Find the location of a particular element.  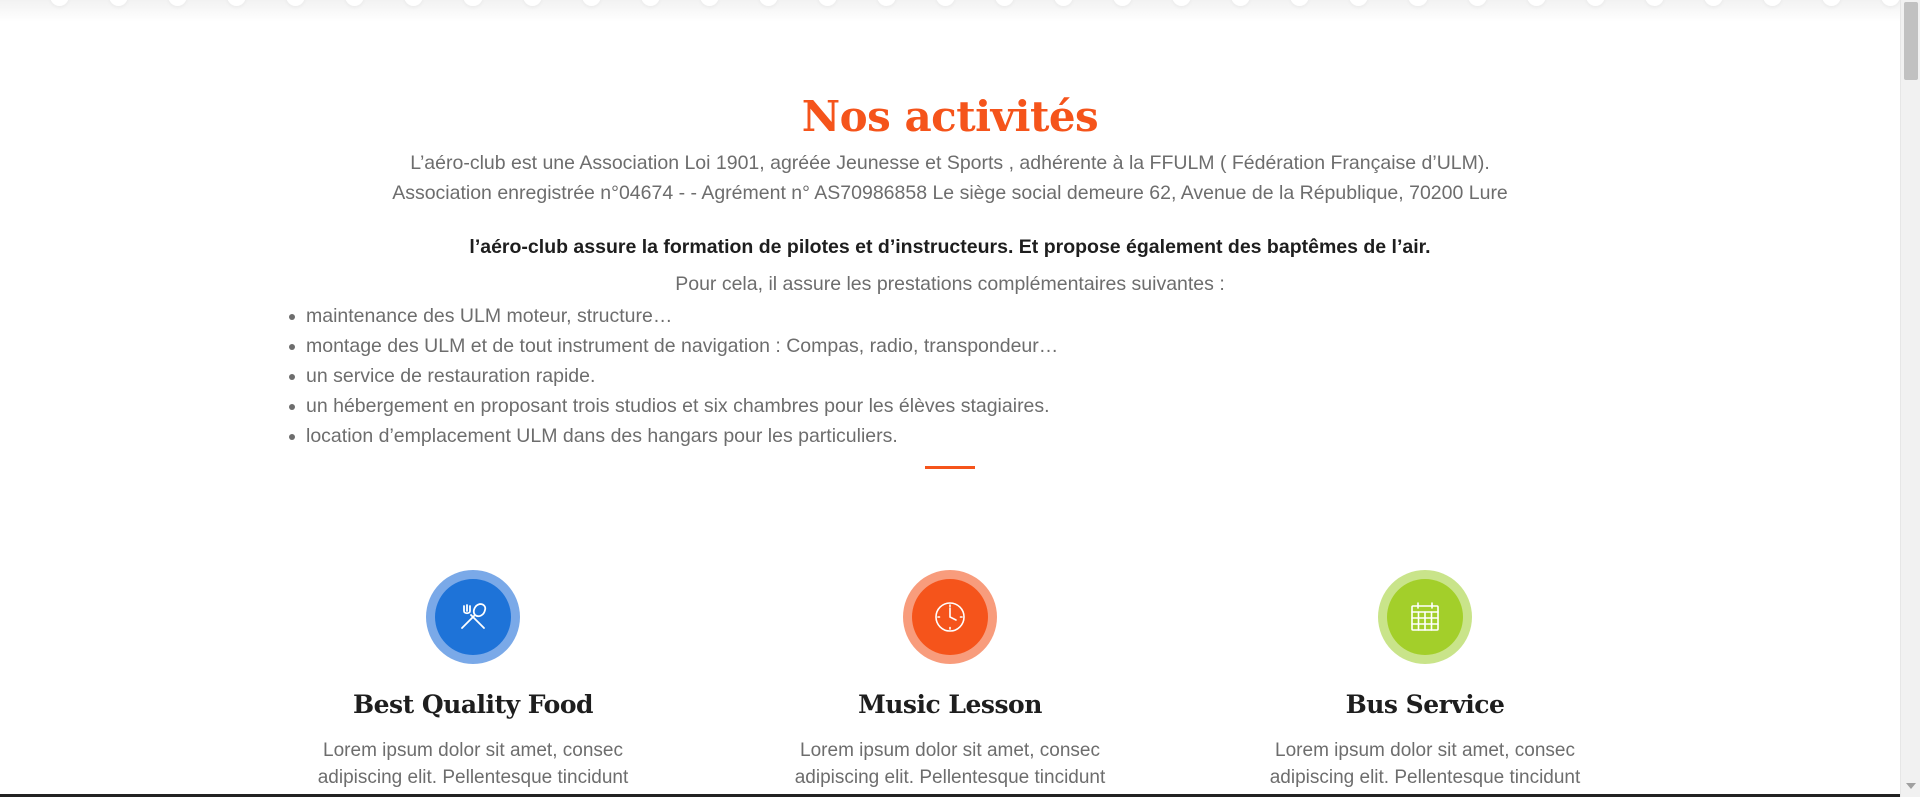

feature-title: Best Quality Food is located at coordinates (473, 704).